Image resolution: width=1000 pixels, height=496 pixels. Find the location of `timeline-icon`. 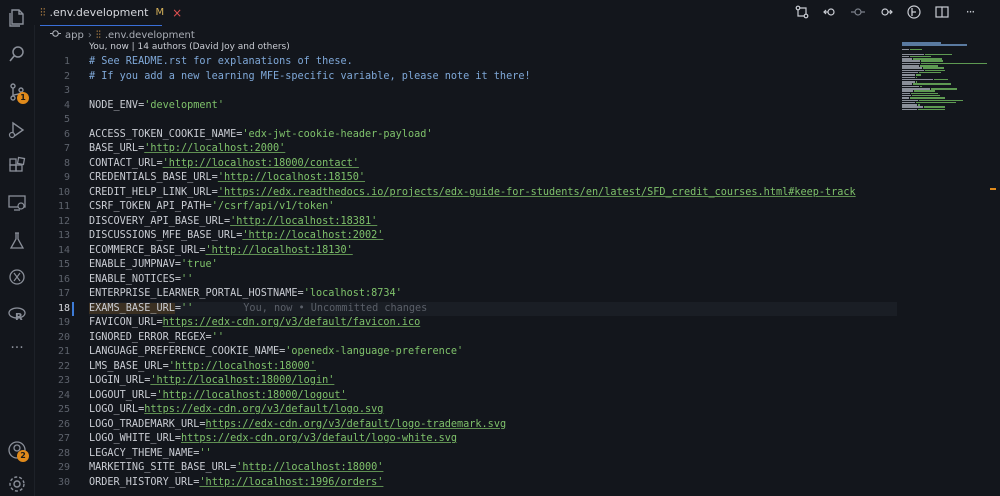

timeline-icon is located at coordinates (858, 12).